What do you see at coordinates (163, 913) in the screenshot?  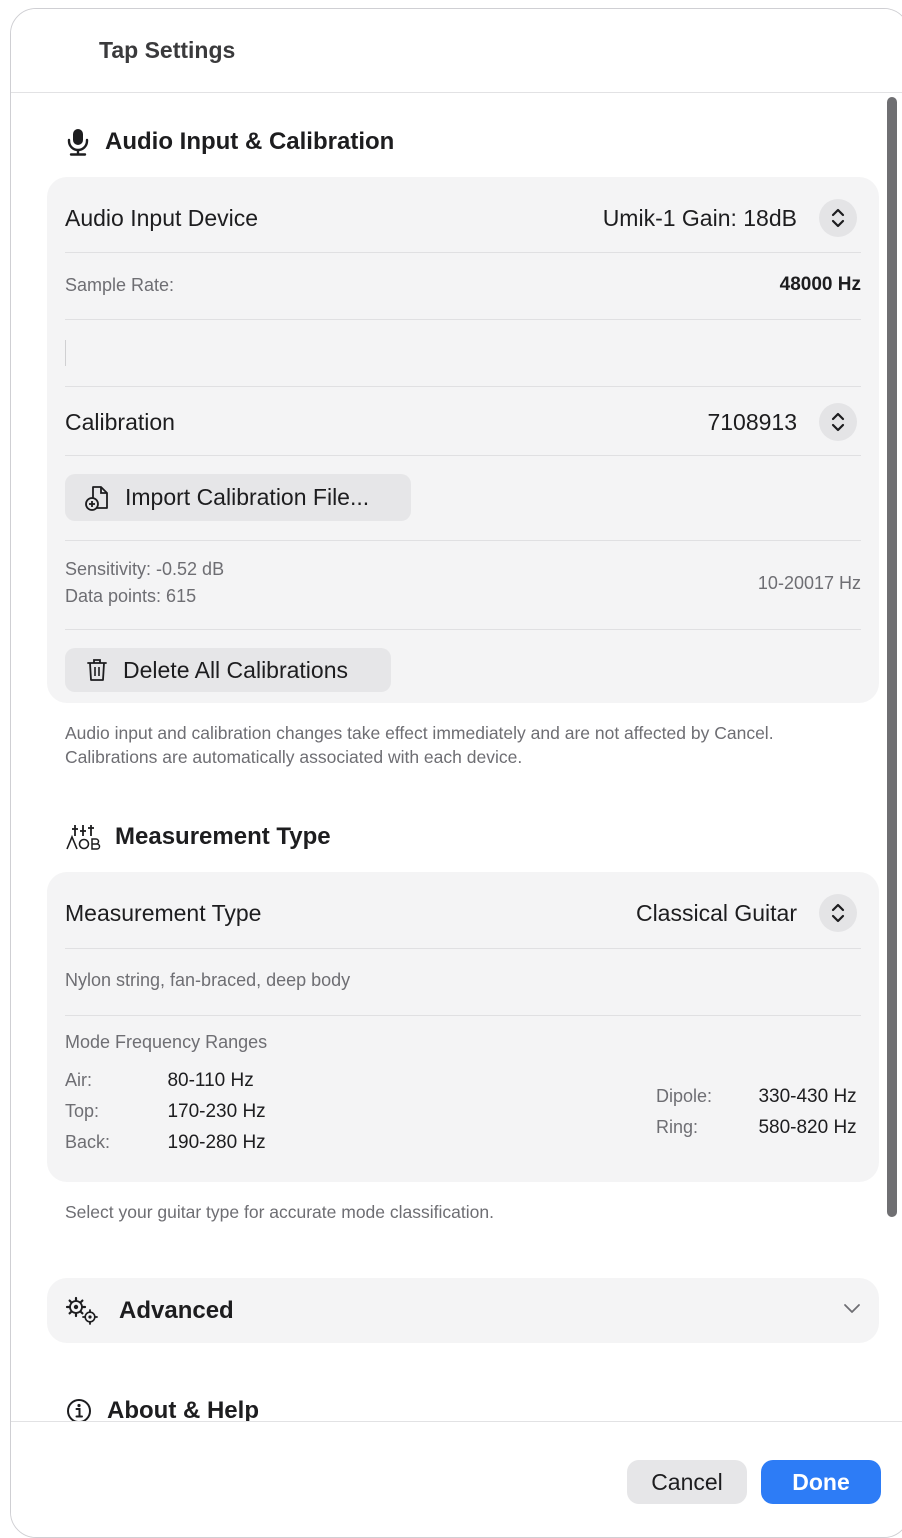 I see `measurement-type-label: Measurement Type` at bounding box center [163, 913].